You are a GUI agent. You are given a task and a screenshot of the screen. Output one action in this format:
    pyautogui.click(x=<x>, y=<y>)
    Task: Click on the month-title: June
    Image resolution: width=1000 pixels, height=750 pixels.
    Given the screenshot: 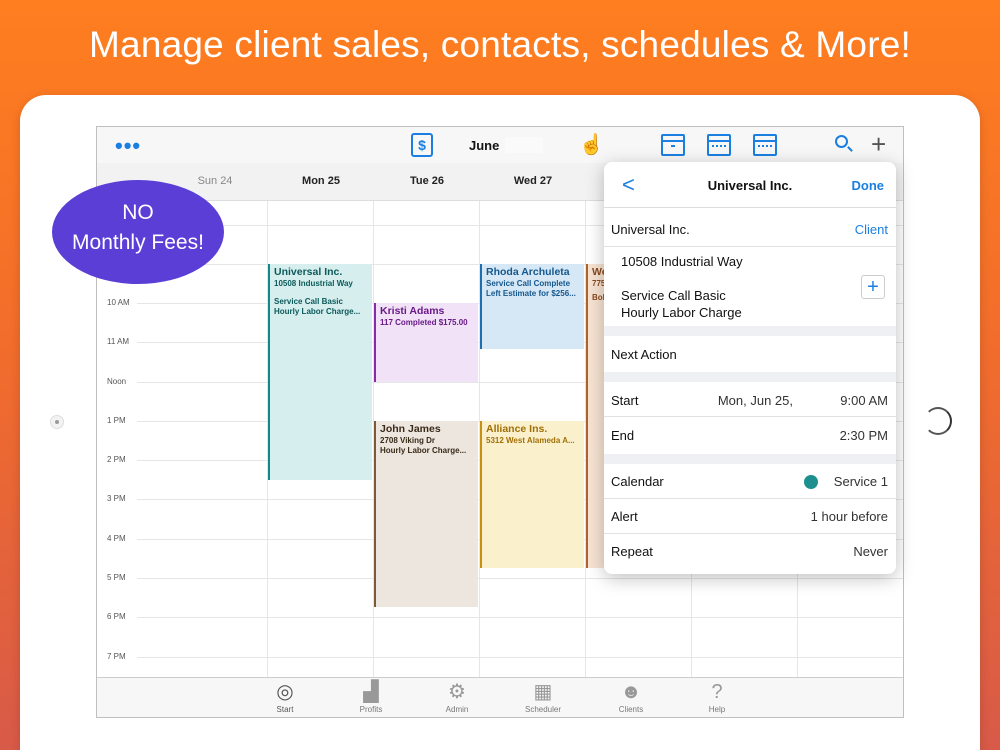 What is the action you would take?
    pyautogui.click(x=484, y=145)
    